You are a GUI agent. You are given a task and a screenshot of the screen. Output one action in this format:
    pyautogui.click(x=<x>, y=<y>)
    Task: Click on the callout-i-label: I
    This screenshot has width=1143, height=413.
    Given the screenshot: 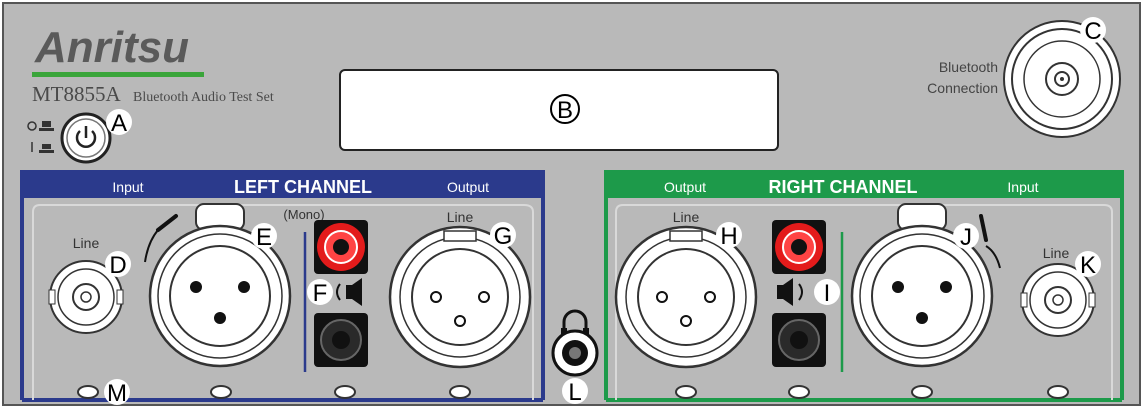 What is the action you would take?
    pyautogui.click(x=827, y=293)
    